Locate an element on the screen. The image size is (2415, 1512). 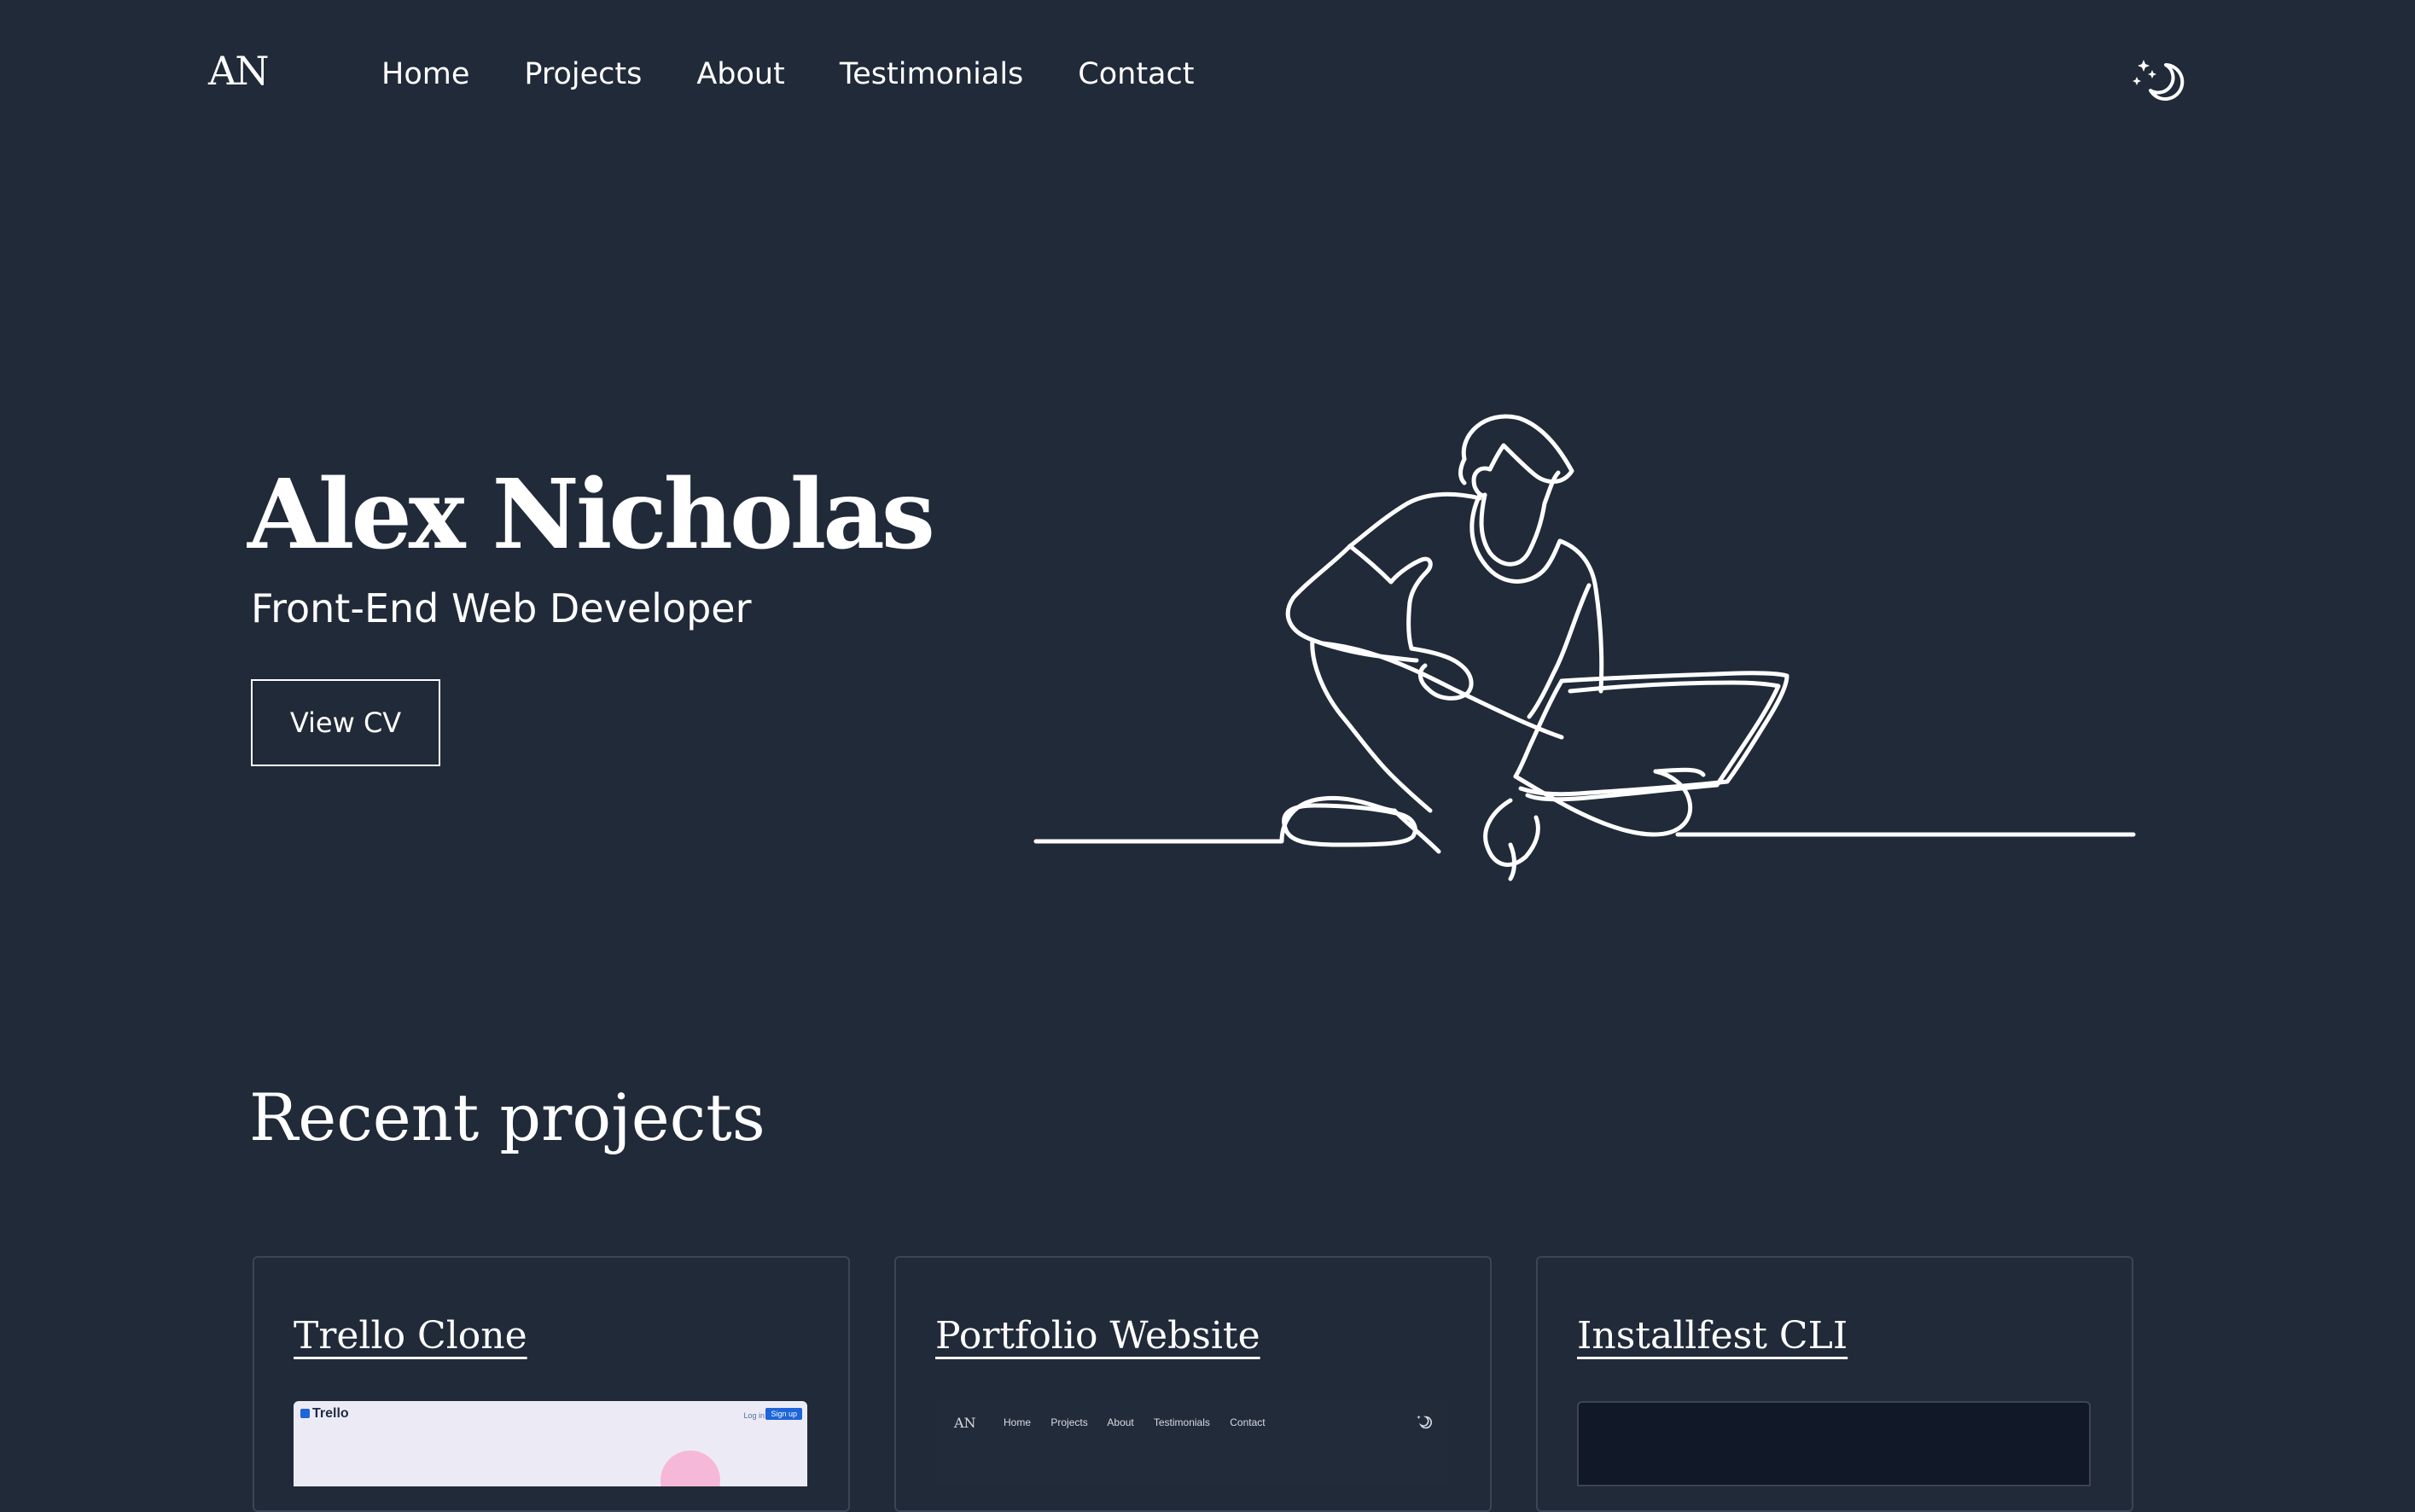
thumb-nav-items: Home Projects About Testimonials Contact is located at coordinates (1143, 1422).